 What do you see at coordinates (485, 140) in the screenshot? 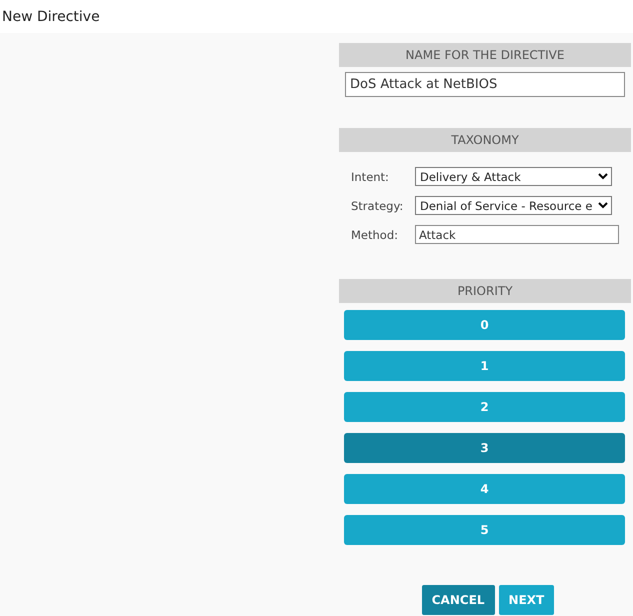
I see `section-header: TAXONOMY` at bounding box center [485, 140].